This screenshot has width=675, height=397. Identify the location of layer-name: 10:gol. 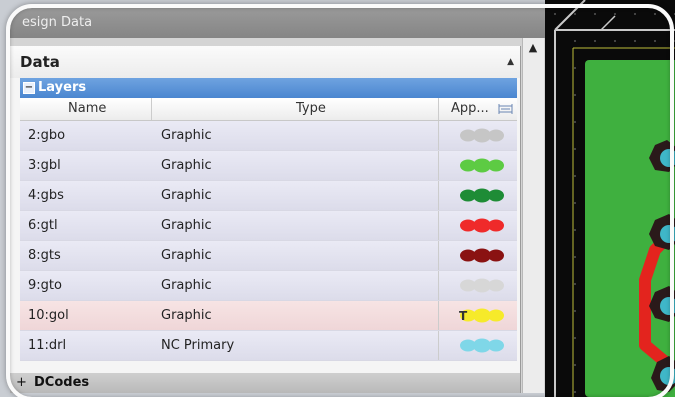
(48, 315).